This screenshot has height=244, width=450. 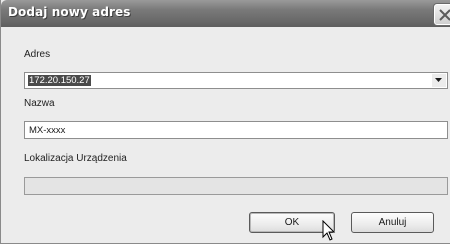 I want to click on address-label: Adres, so click(x=37, y=54).